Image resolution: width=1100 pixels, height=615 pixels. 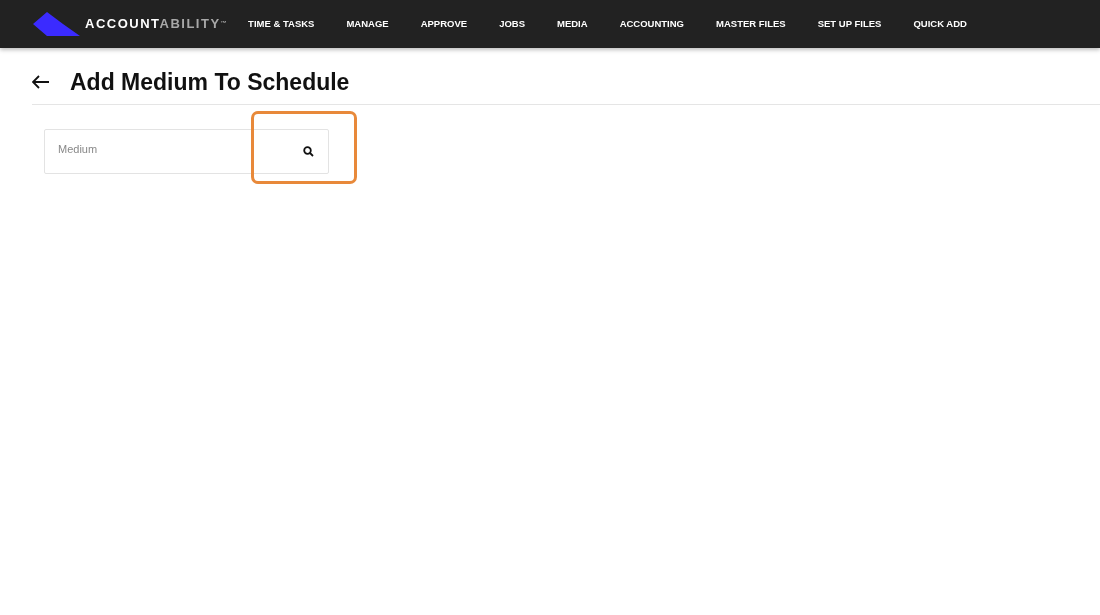 I want to click on page-title: Add Medium To Schedule, so click(x=210, y=82).